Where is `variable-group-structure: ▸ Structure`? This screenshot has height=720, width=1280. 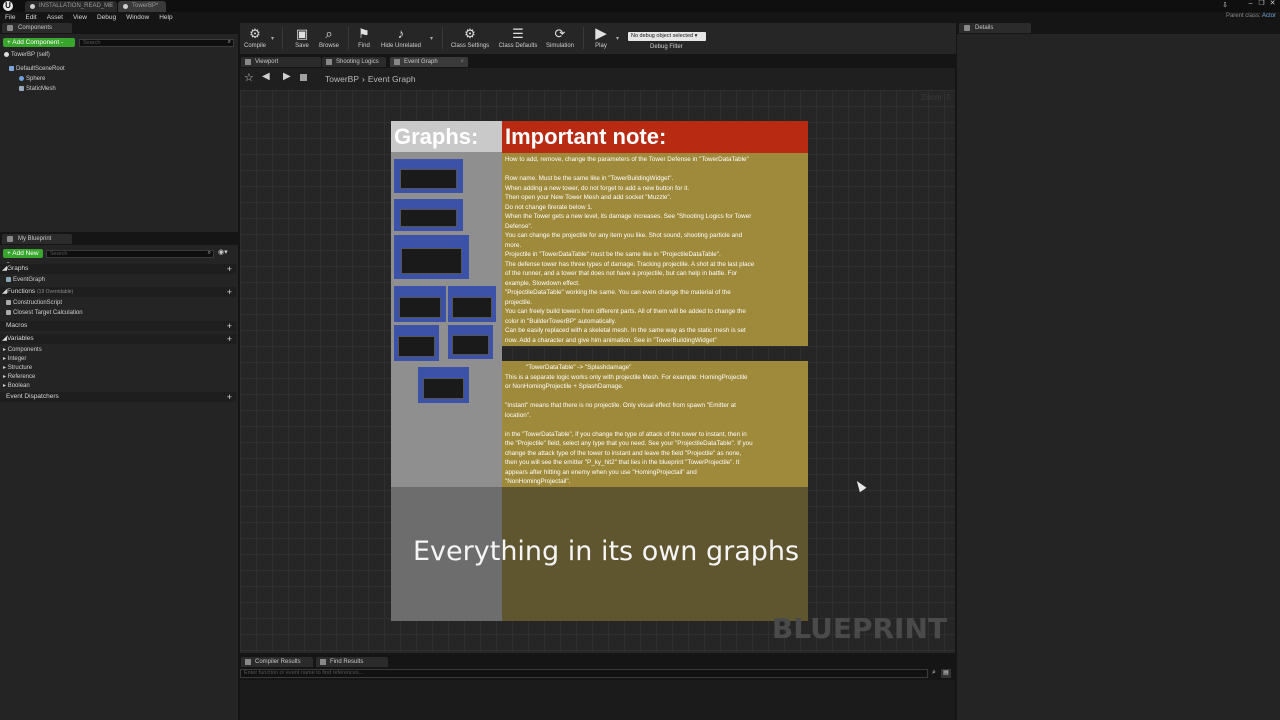
variable-group-structure: ▸ Structure is located at coordinates (17, 367).